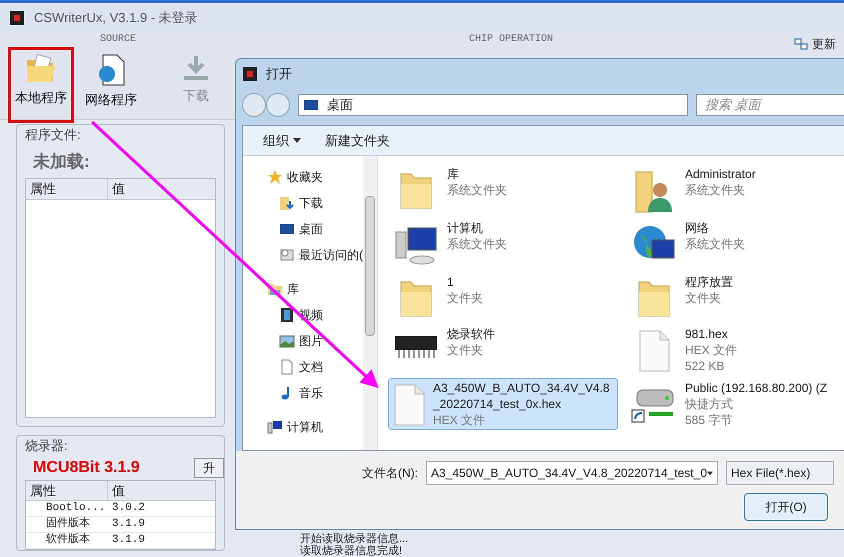 The image size is (844, 557). What do you see at coordinates (735, 297) in the screenshot?
I see `file-item: 程序放置 文件夹` at bounding box center [735, 297].